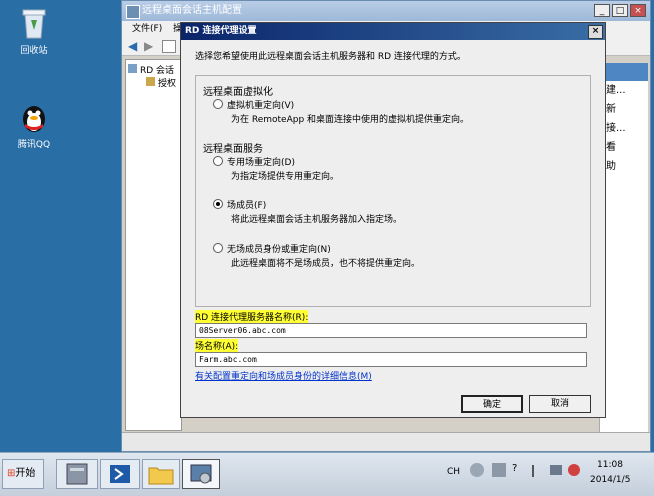 This screenshot has width=654, height=496. What do you see at coordinates (602, 10) in the screenshot?
I see `minimize-button: _` at bounding box center [602, 10].